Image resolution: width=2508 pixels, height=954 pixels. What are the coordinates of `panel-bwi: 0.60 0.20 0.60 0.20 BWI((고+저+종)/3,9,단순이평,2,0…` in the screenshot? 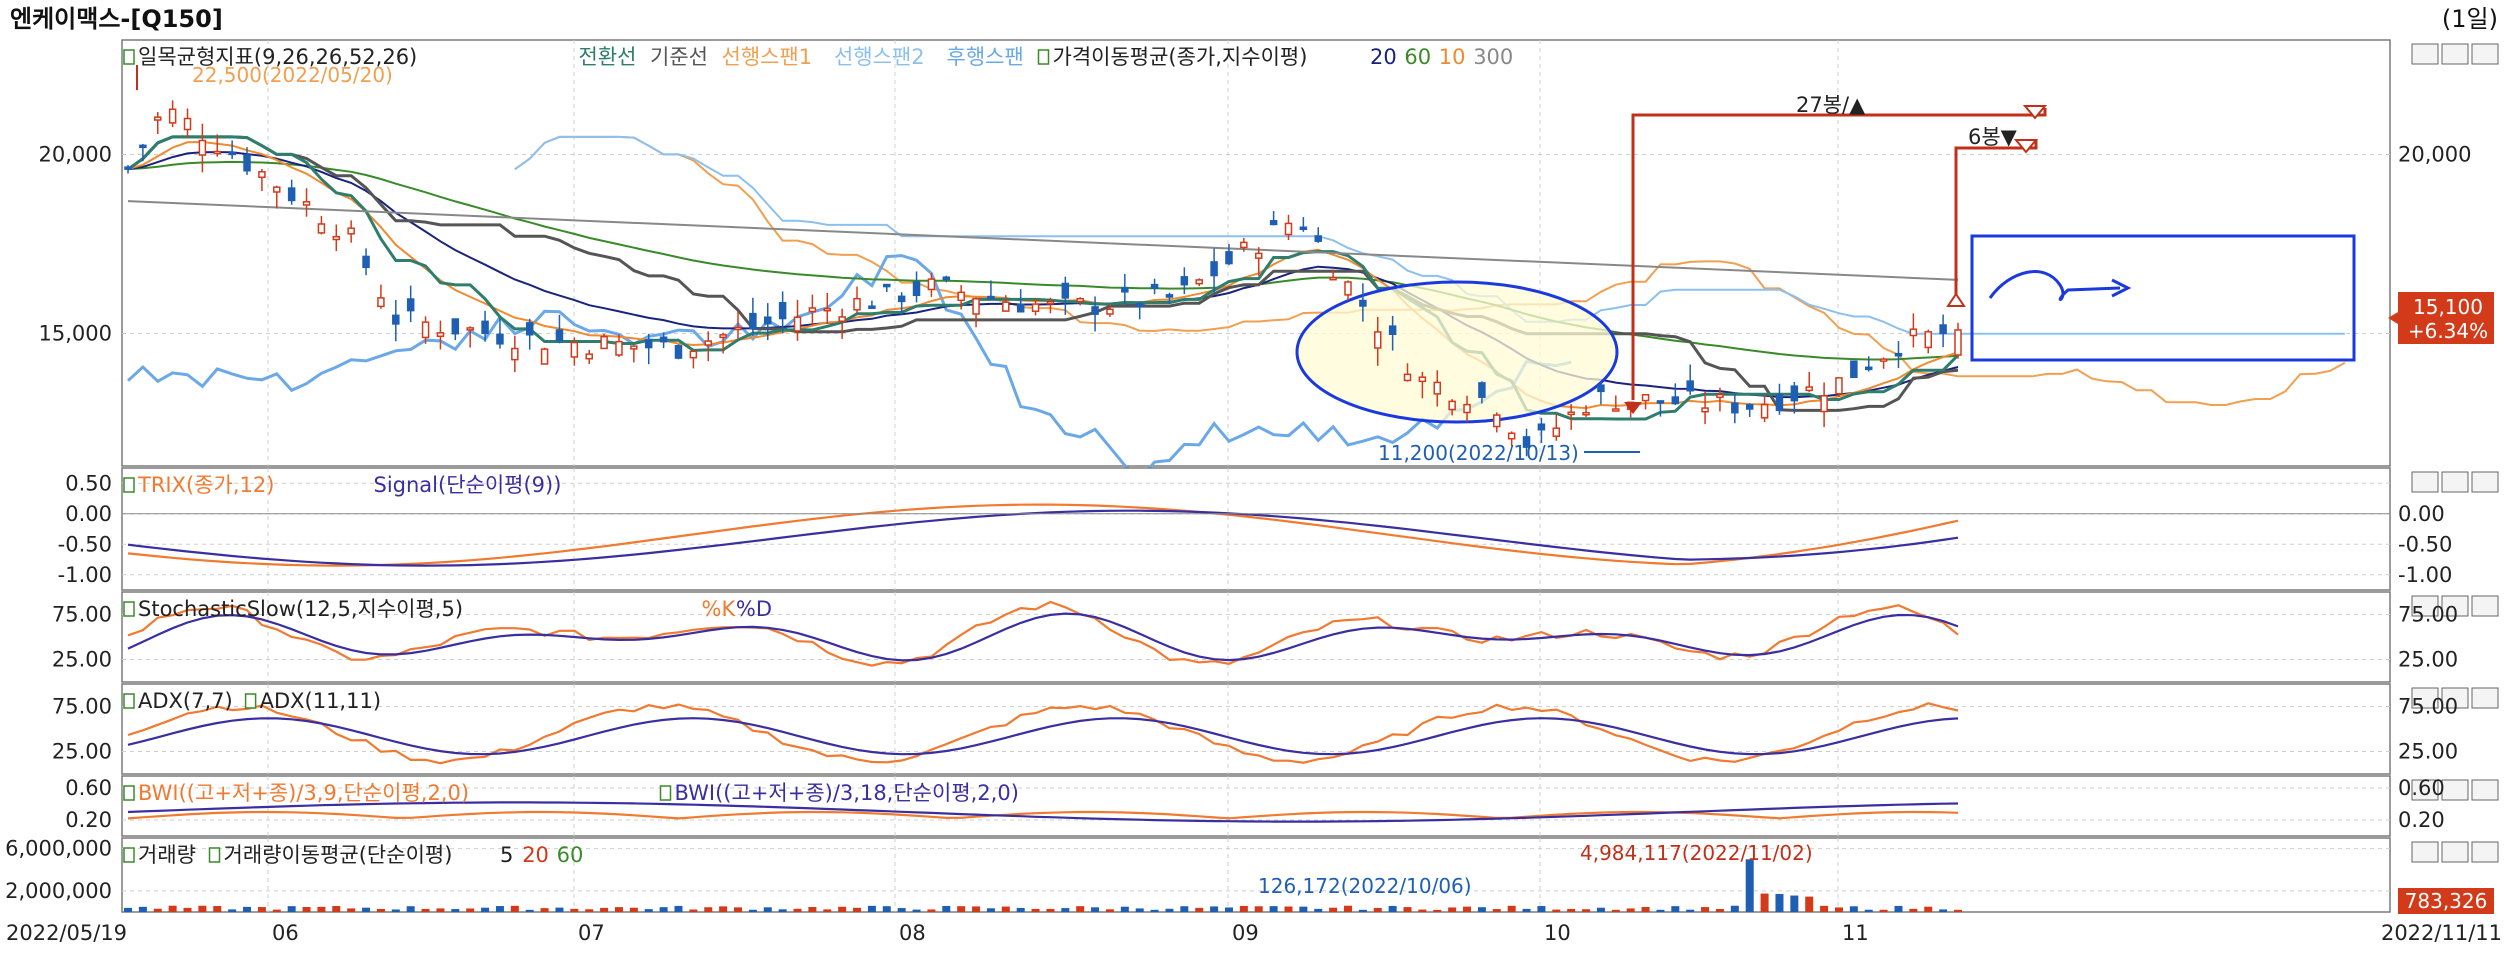 It's located at (1282, 806).